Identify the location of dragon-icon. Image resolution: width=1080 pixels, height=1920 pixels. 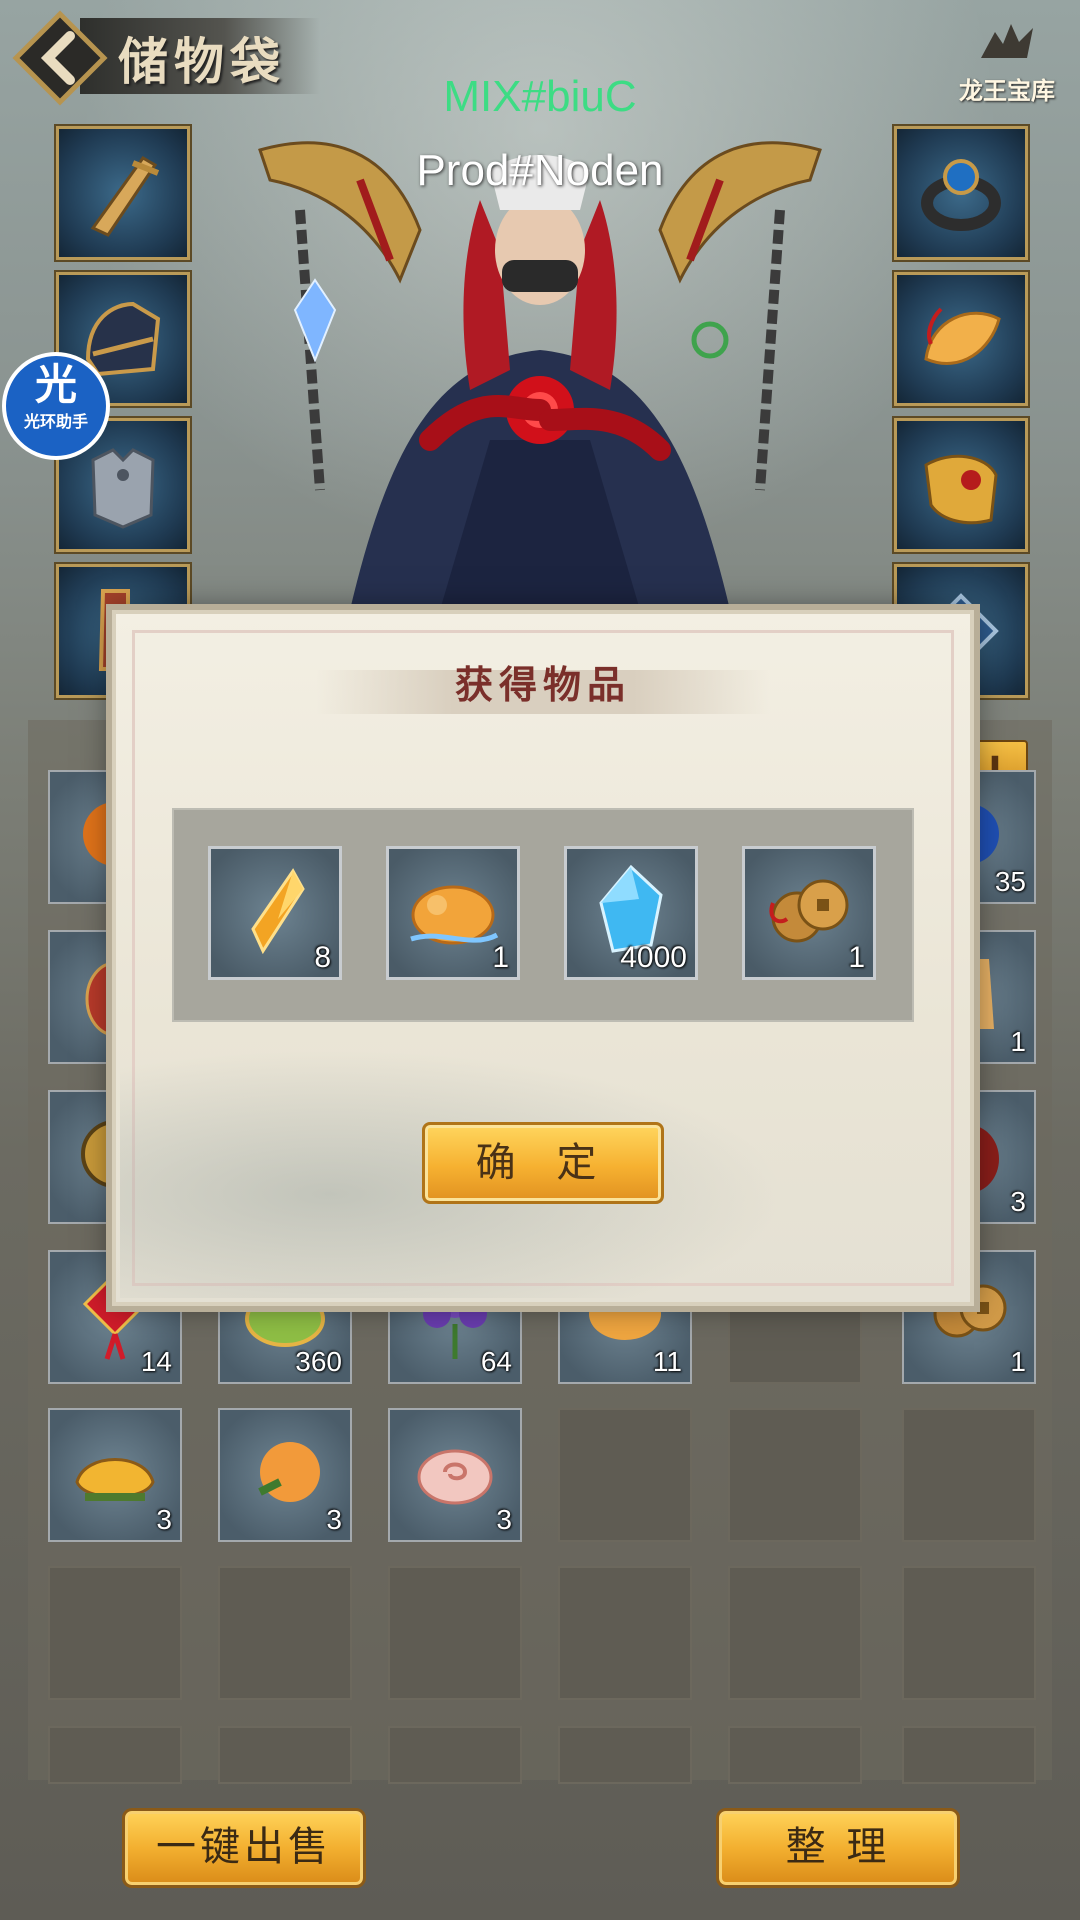
(1007, 44).